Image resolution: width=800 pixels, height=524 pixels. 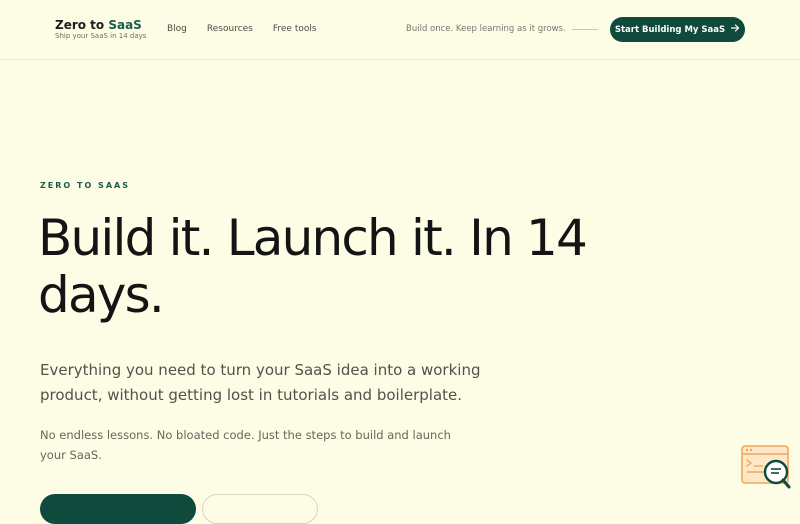 I want to click on nav-item-resources: Resources, so click(x=230, y=29).